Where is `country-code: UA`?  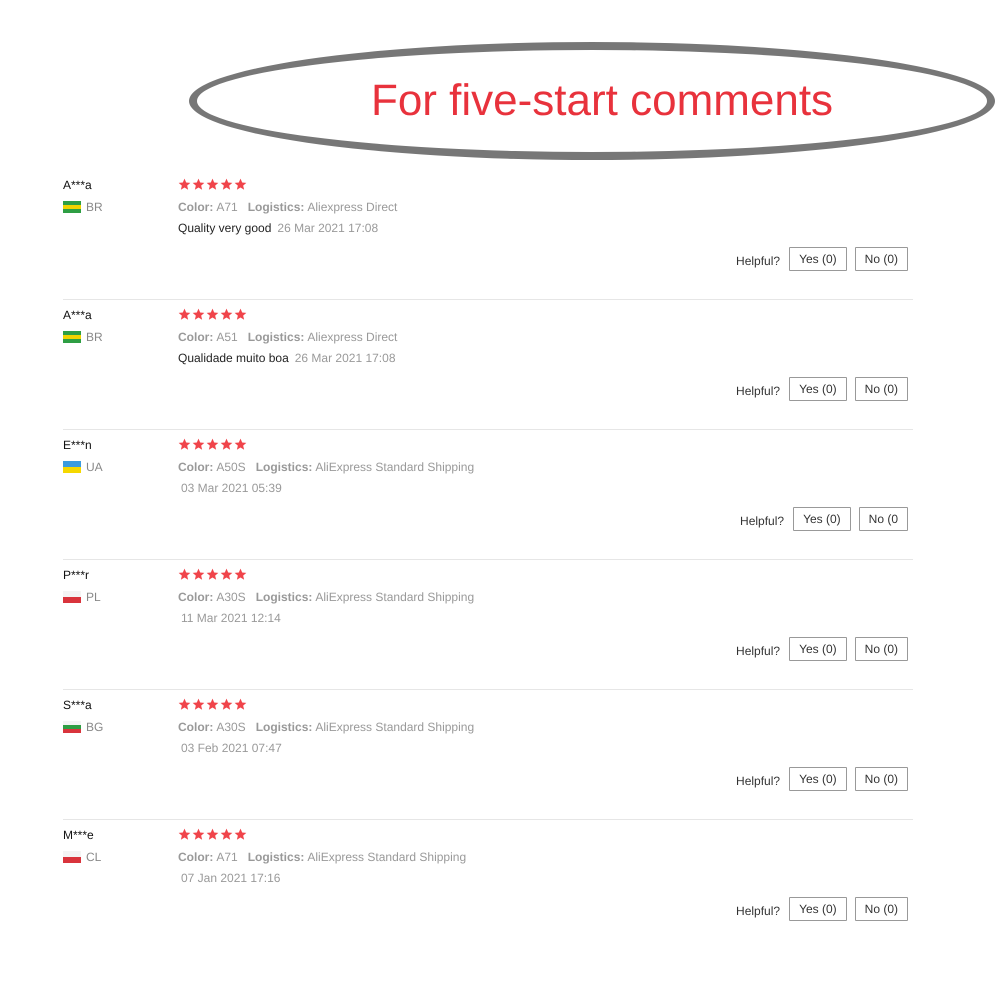 country-code: UA is located at coordinates (94, 467).